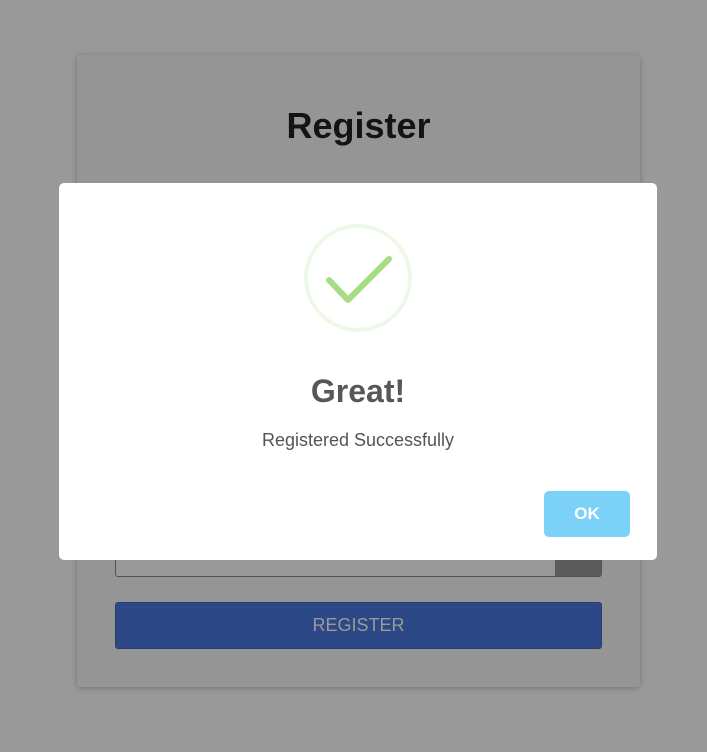 The height and width of the screenshot is (752, 707). Describe the element at coordinates (587, 514) in the screenshot. I see `ok-button: OK` at that location.